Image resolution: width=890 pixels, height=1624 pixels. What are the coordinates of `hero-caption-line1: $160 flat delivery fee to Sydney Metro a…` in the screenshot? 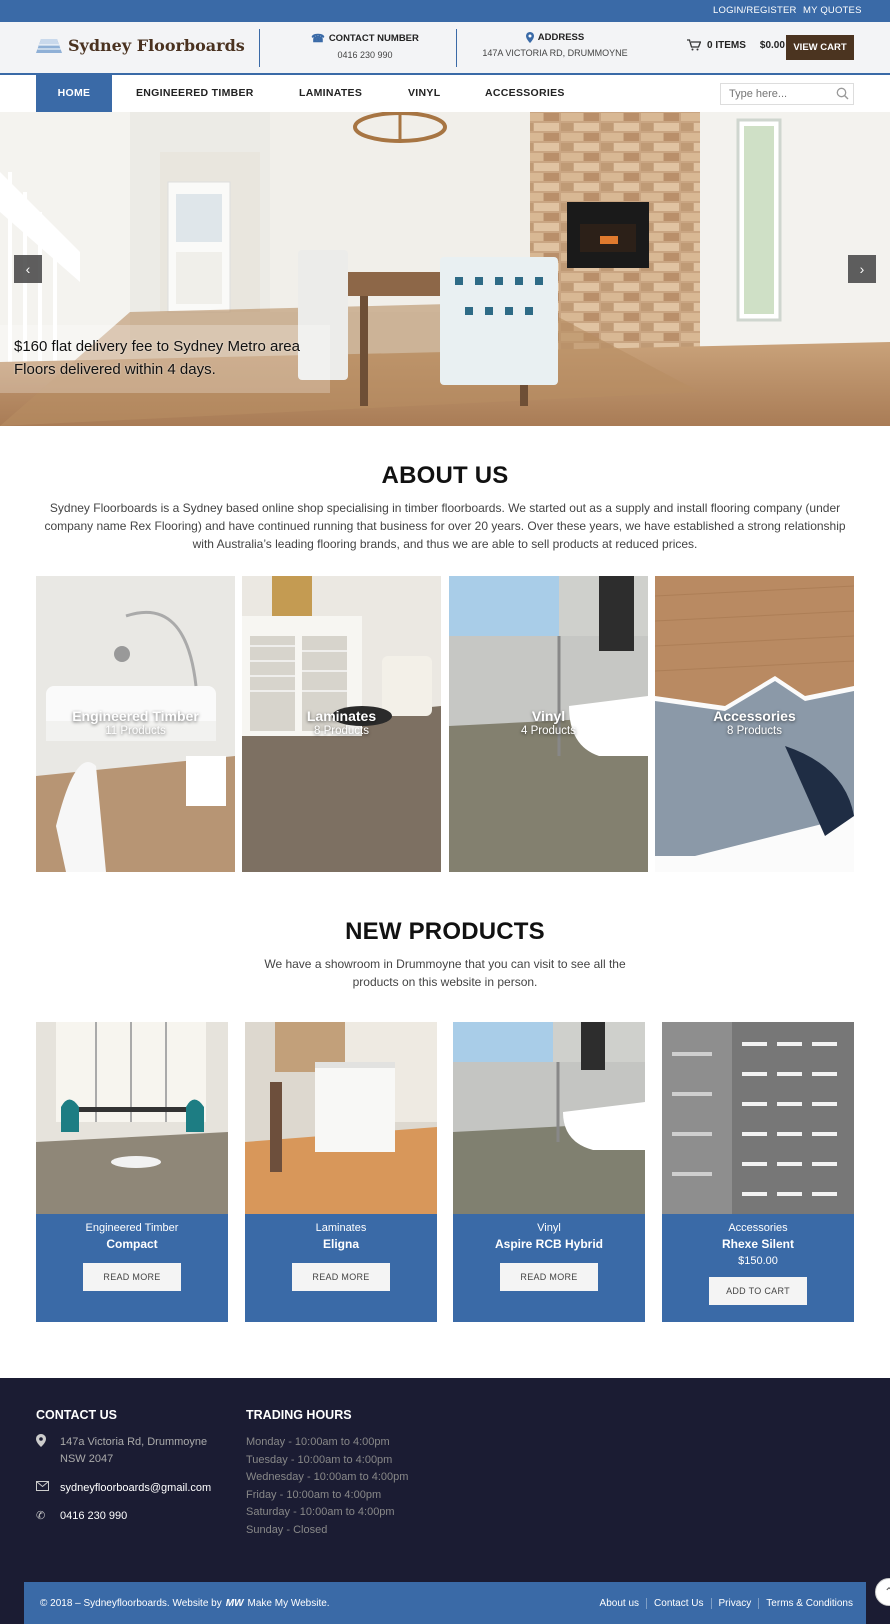 It's located at (157, 346).